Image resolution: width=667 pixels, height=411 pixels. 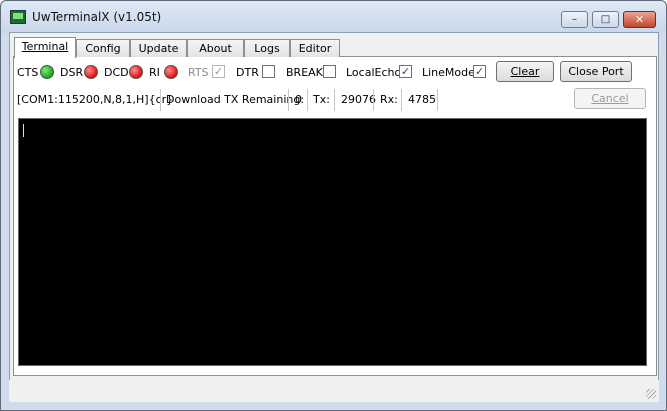 I want to click on tab-editor: Editor, so click(x=315, y=48).